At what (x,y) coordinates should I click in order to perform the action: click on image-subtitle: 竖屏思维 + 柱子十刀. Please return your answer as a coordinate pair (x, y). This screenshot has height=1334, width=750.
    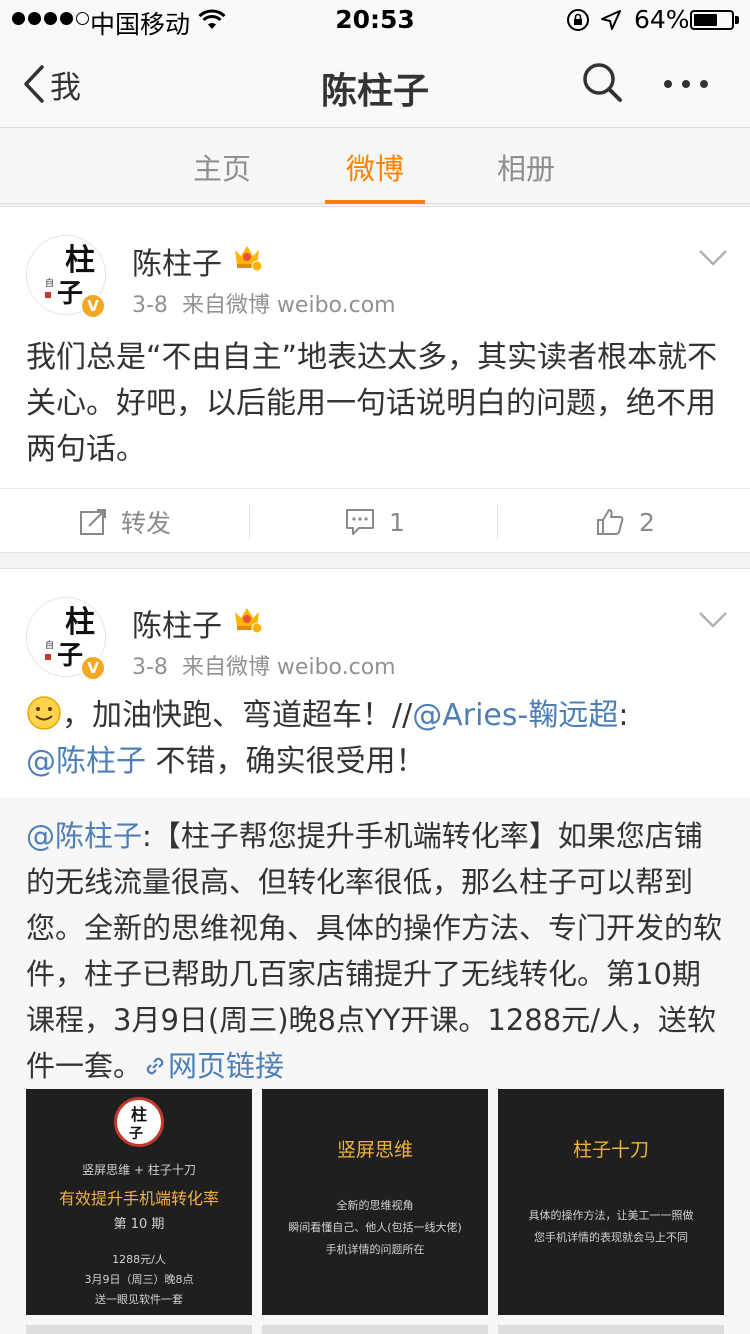
    Looking at the image, I should click on (139, 1170).